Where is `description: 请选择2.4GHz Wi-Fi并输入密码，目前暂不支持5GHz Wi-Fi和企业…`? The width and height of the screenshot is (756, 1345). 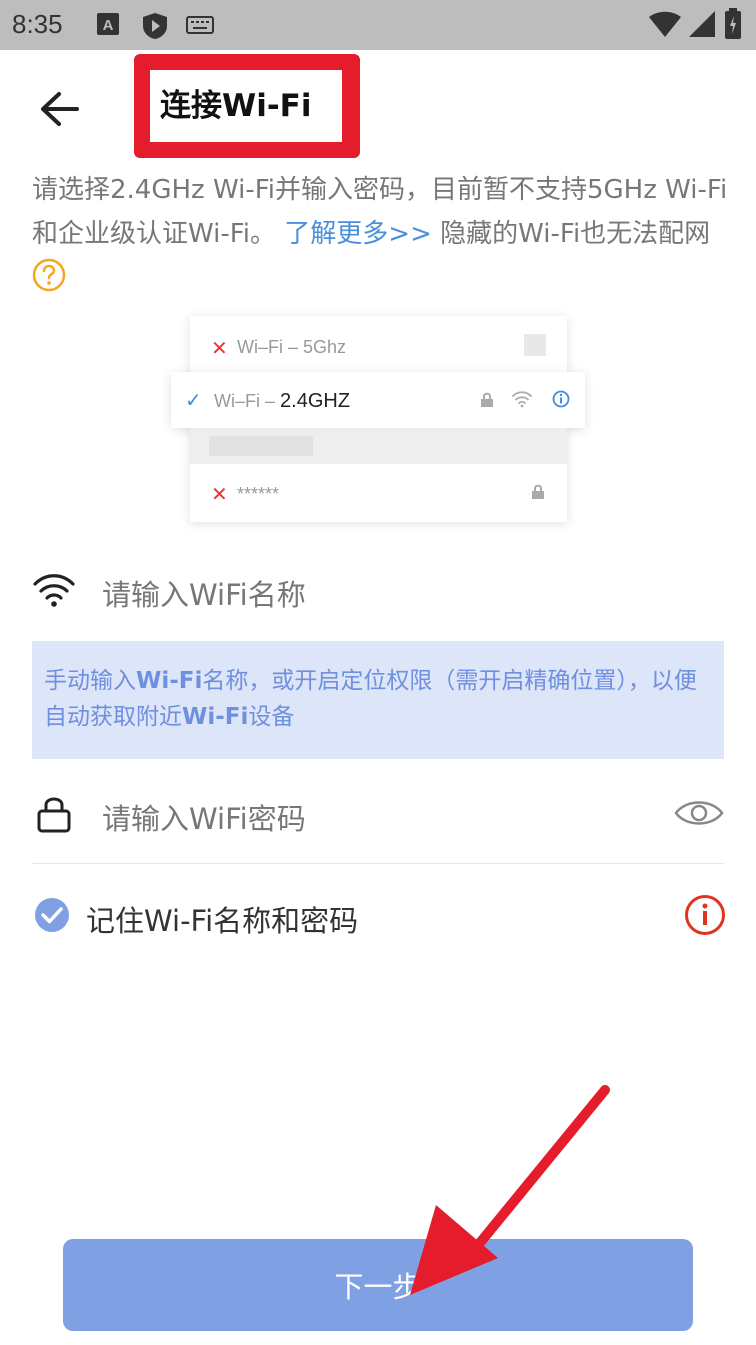 description: 请选择2.4GHz Wi-Fi并输入密码，目前暂不支持5GHz Wi-Fi和企业… is located at coordinates (382, 234).